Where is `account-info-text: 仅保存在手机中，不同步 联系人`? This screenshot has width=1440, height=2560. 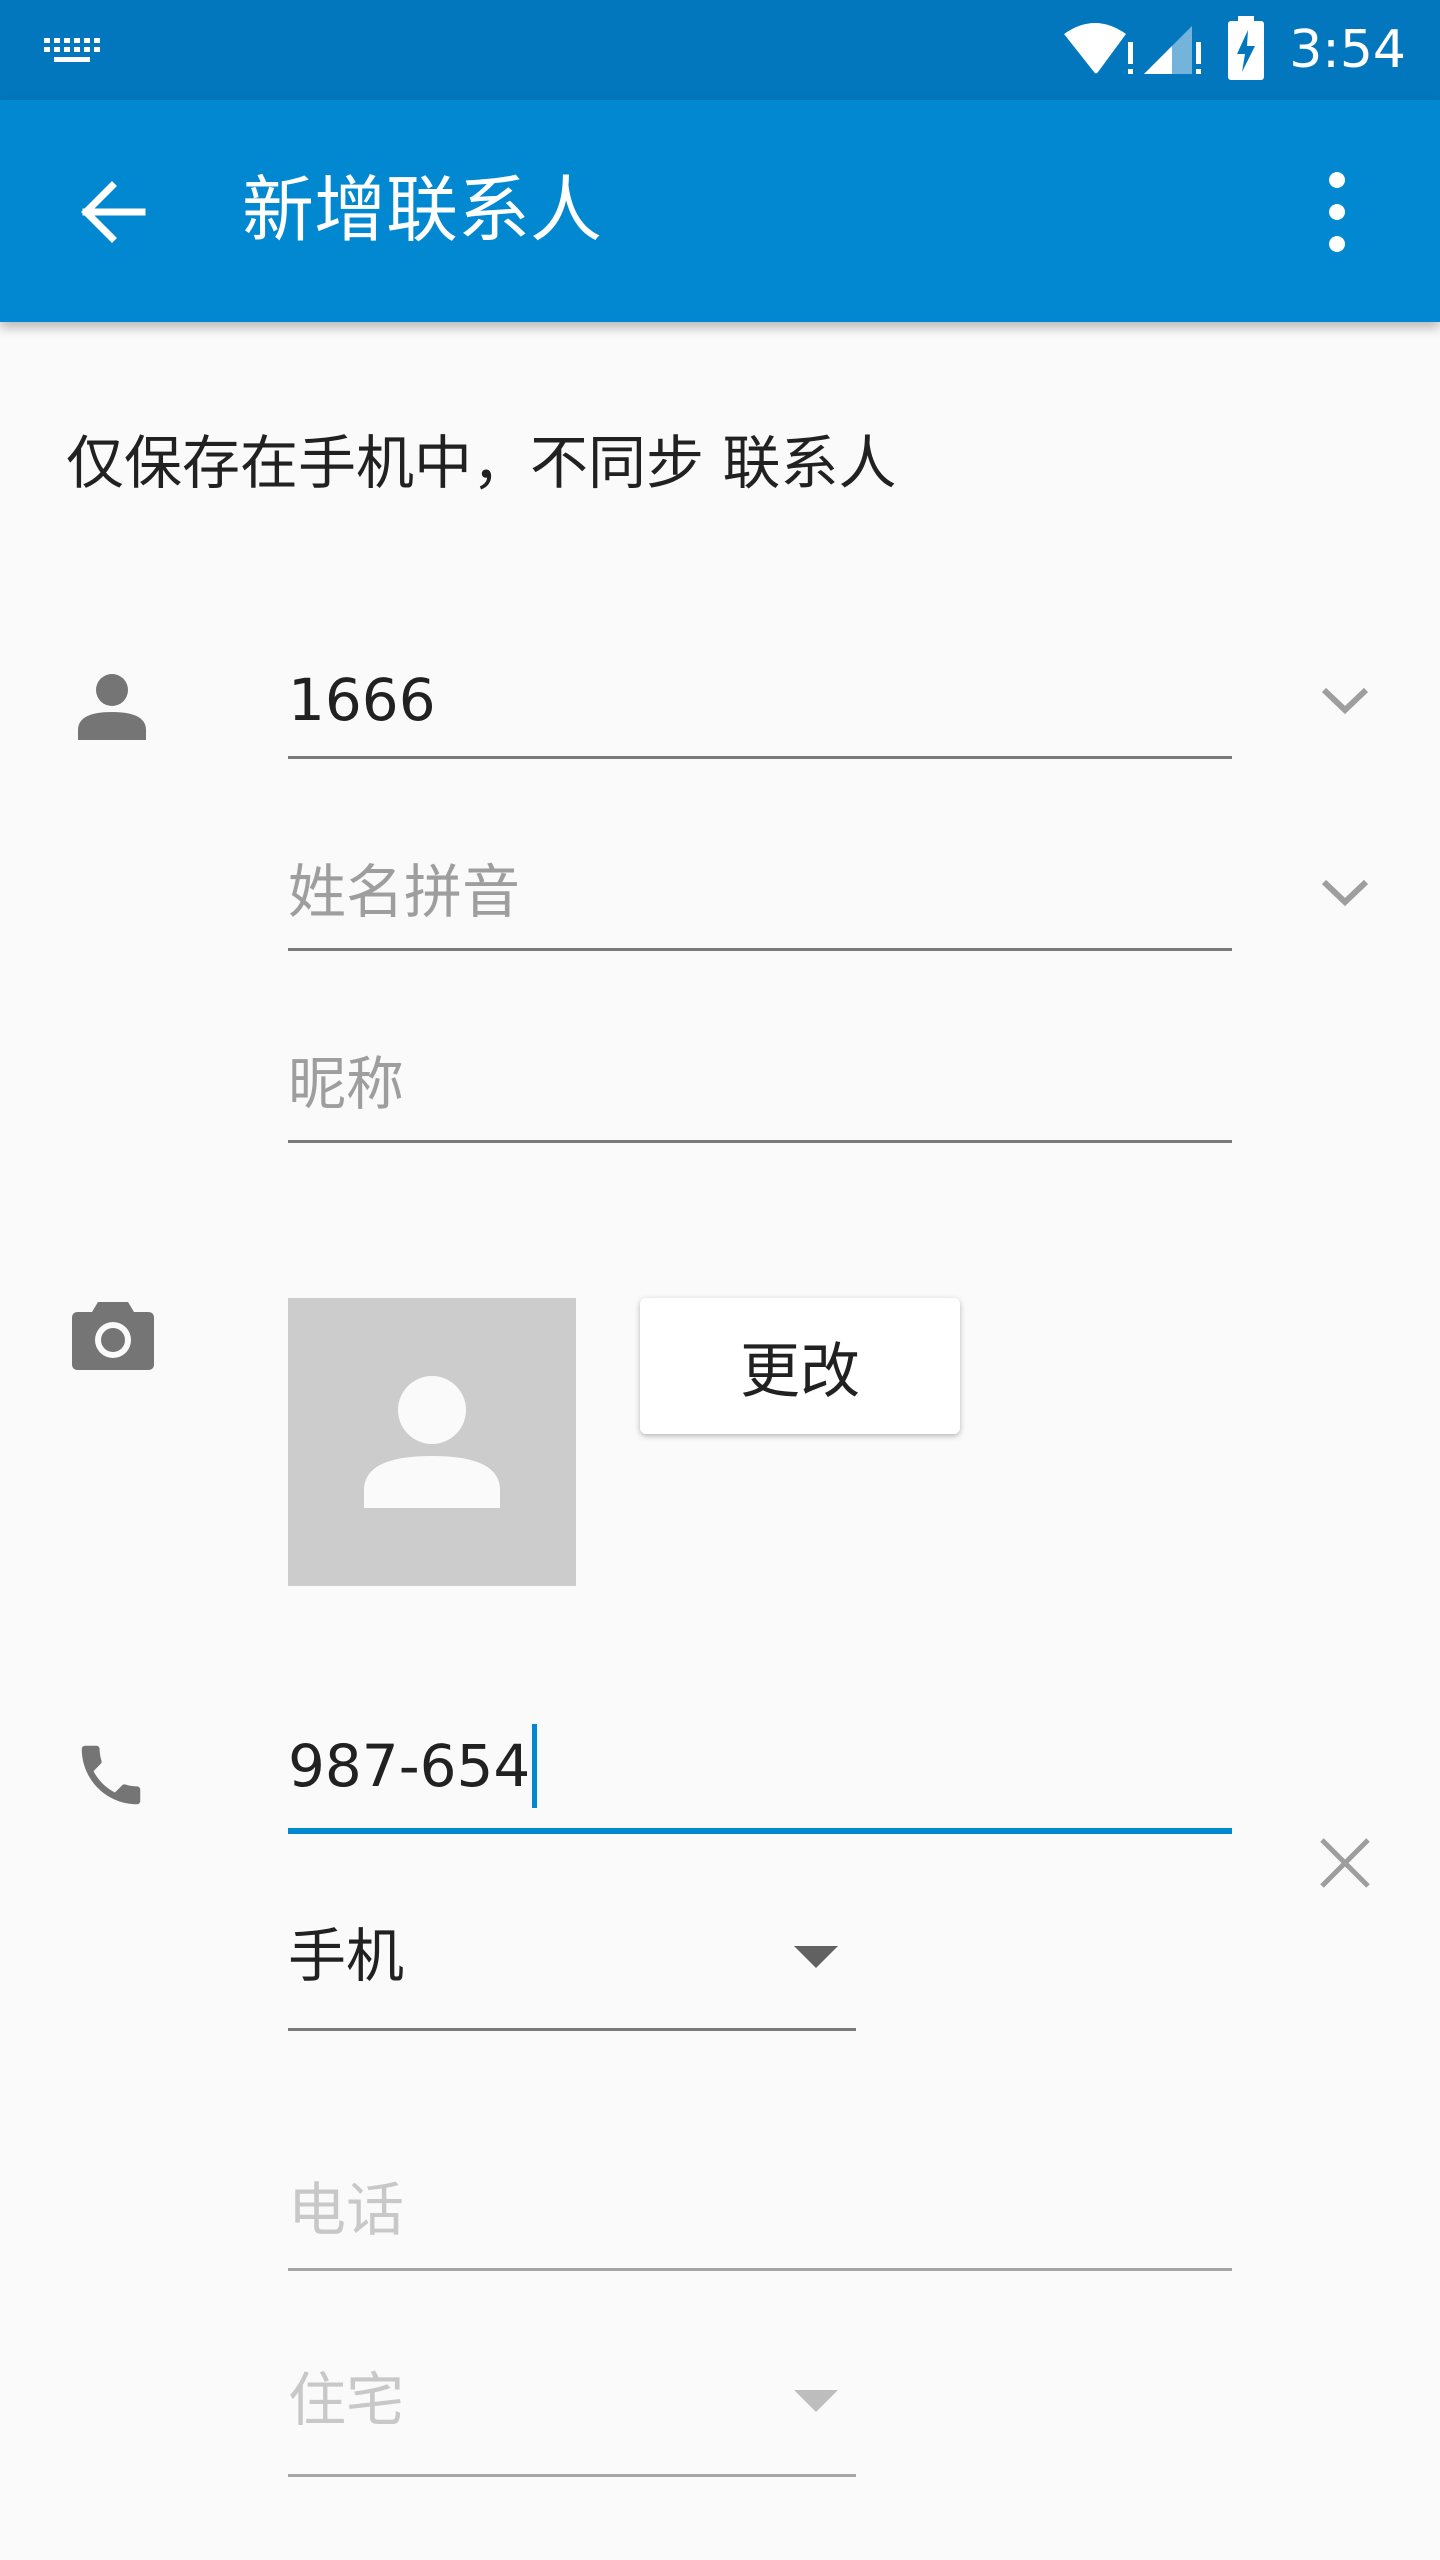 account-info-text: 仅保存在手机中，不同步 联系人 is located at coordinates (481, 463).